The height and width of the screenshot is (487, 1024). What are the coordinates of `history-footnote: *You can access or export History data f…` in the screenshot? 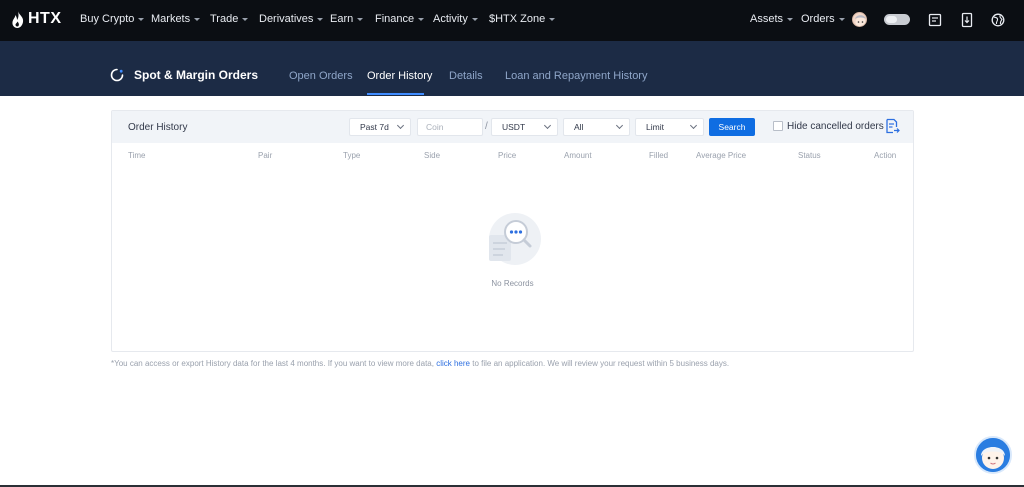 It's located at (420, 363).